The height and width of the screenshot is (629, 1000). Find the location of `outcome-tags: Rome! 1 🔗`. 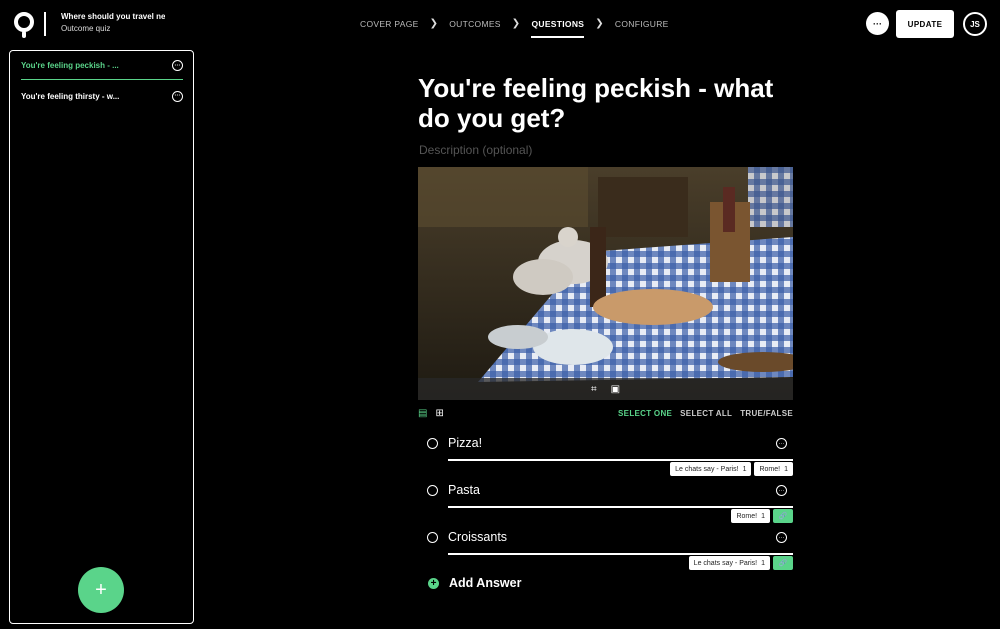

outcome-tags: Rome! 1 🔗 is located at coordinates (762, 516).